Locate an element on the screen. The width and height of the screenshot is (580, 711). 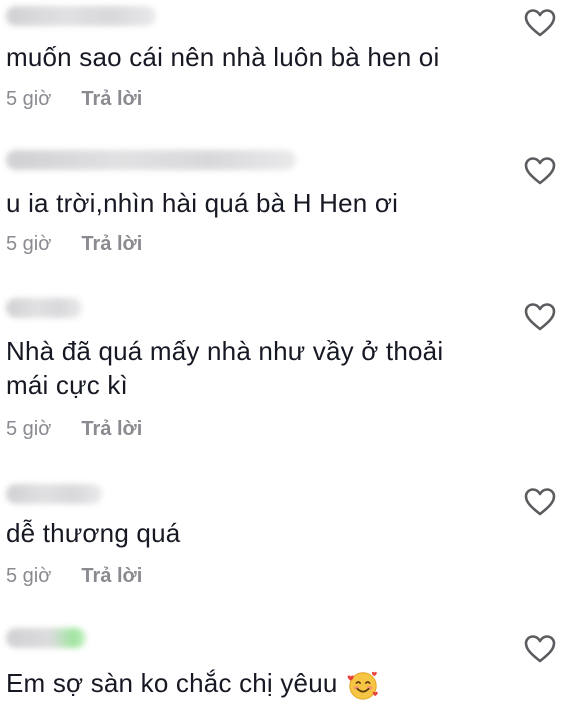
comment-text: muốn sao cái nên nhà luôn bà hen oi is located at coordinates (223, 57).